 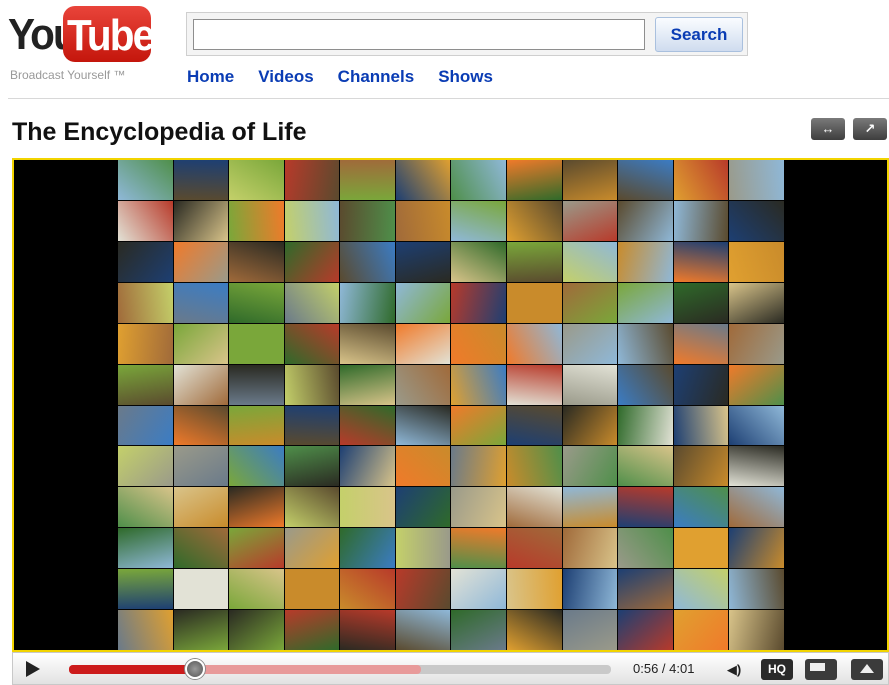 What do you see at coordinates (210, 77) in the screenshot?
I see `nav-home: Home` at bounding box center [210, 77].